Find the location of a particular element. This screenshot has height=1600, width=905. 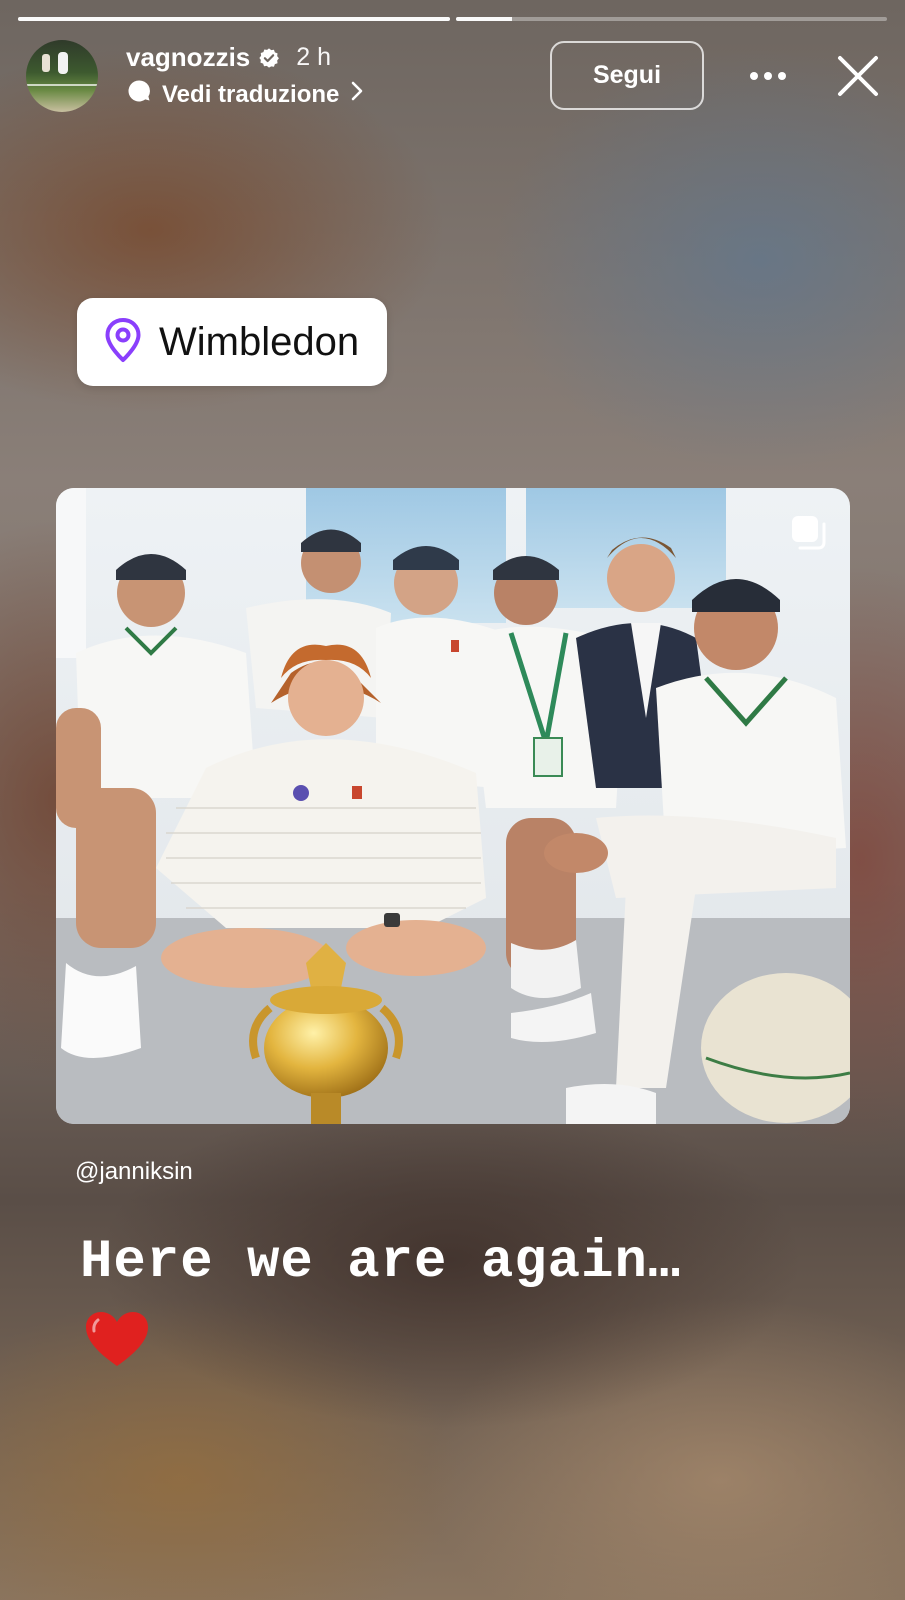

avatar is located at coordinates (62, 76).